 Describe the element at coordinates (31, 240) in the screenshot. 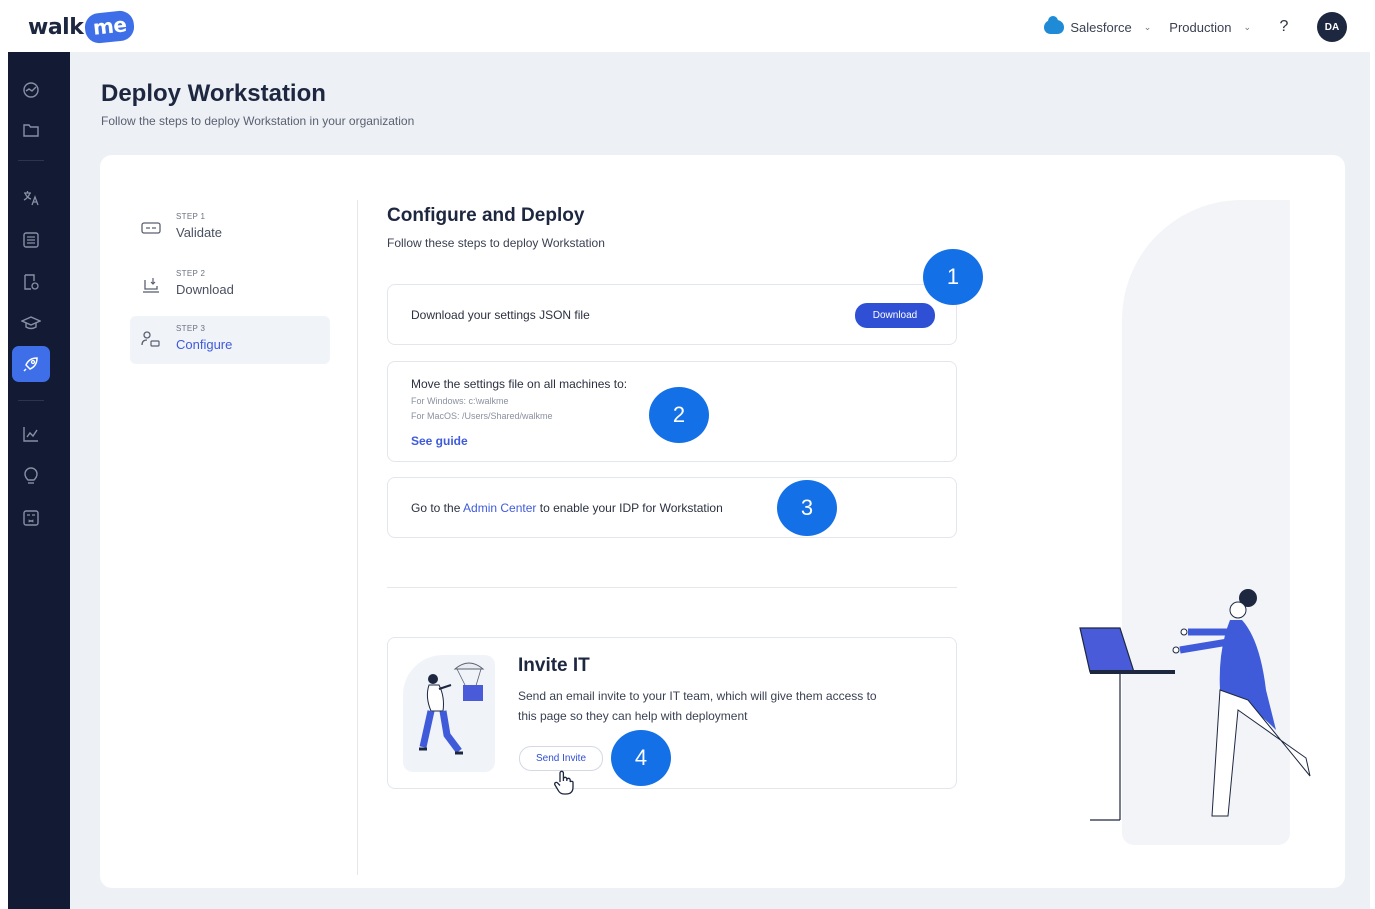

I see `list-icon` at that location.